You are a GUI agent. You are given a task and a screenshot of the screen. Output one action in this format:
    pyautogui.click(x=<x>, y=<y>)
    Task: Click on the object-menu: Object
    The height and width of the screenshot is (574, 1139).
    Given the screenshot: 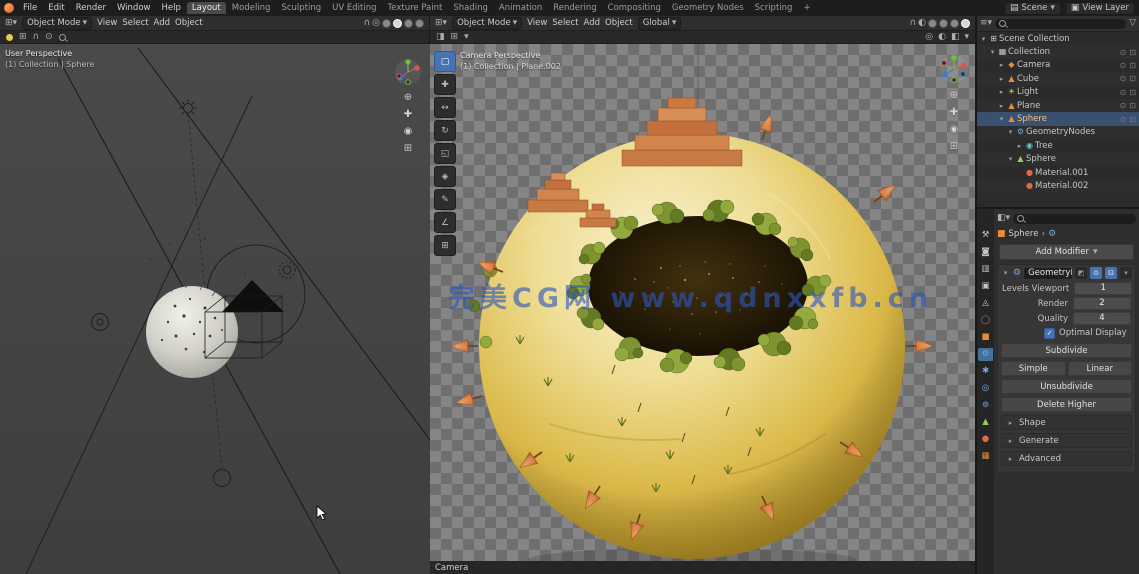 What is the action you would take?
    pyautogui.click(x=189, y=23)
    